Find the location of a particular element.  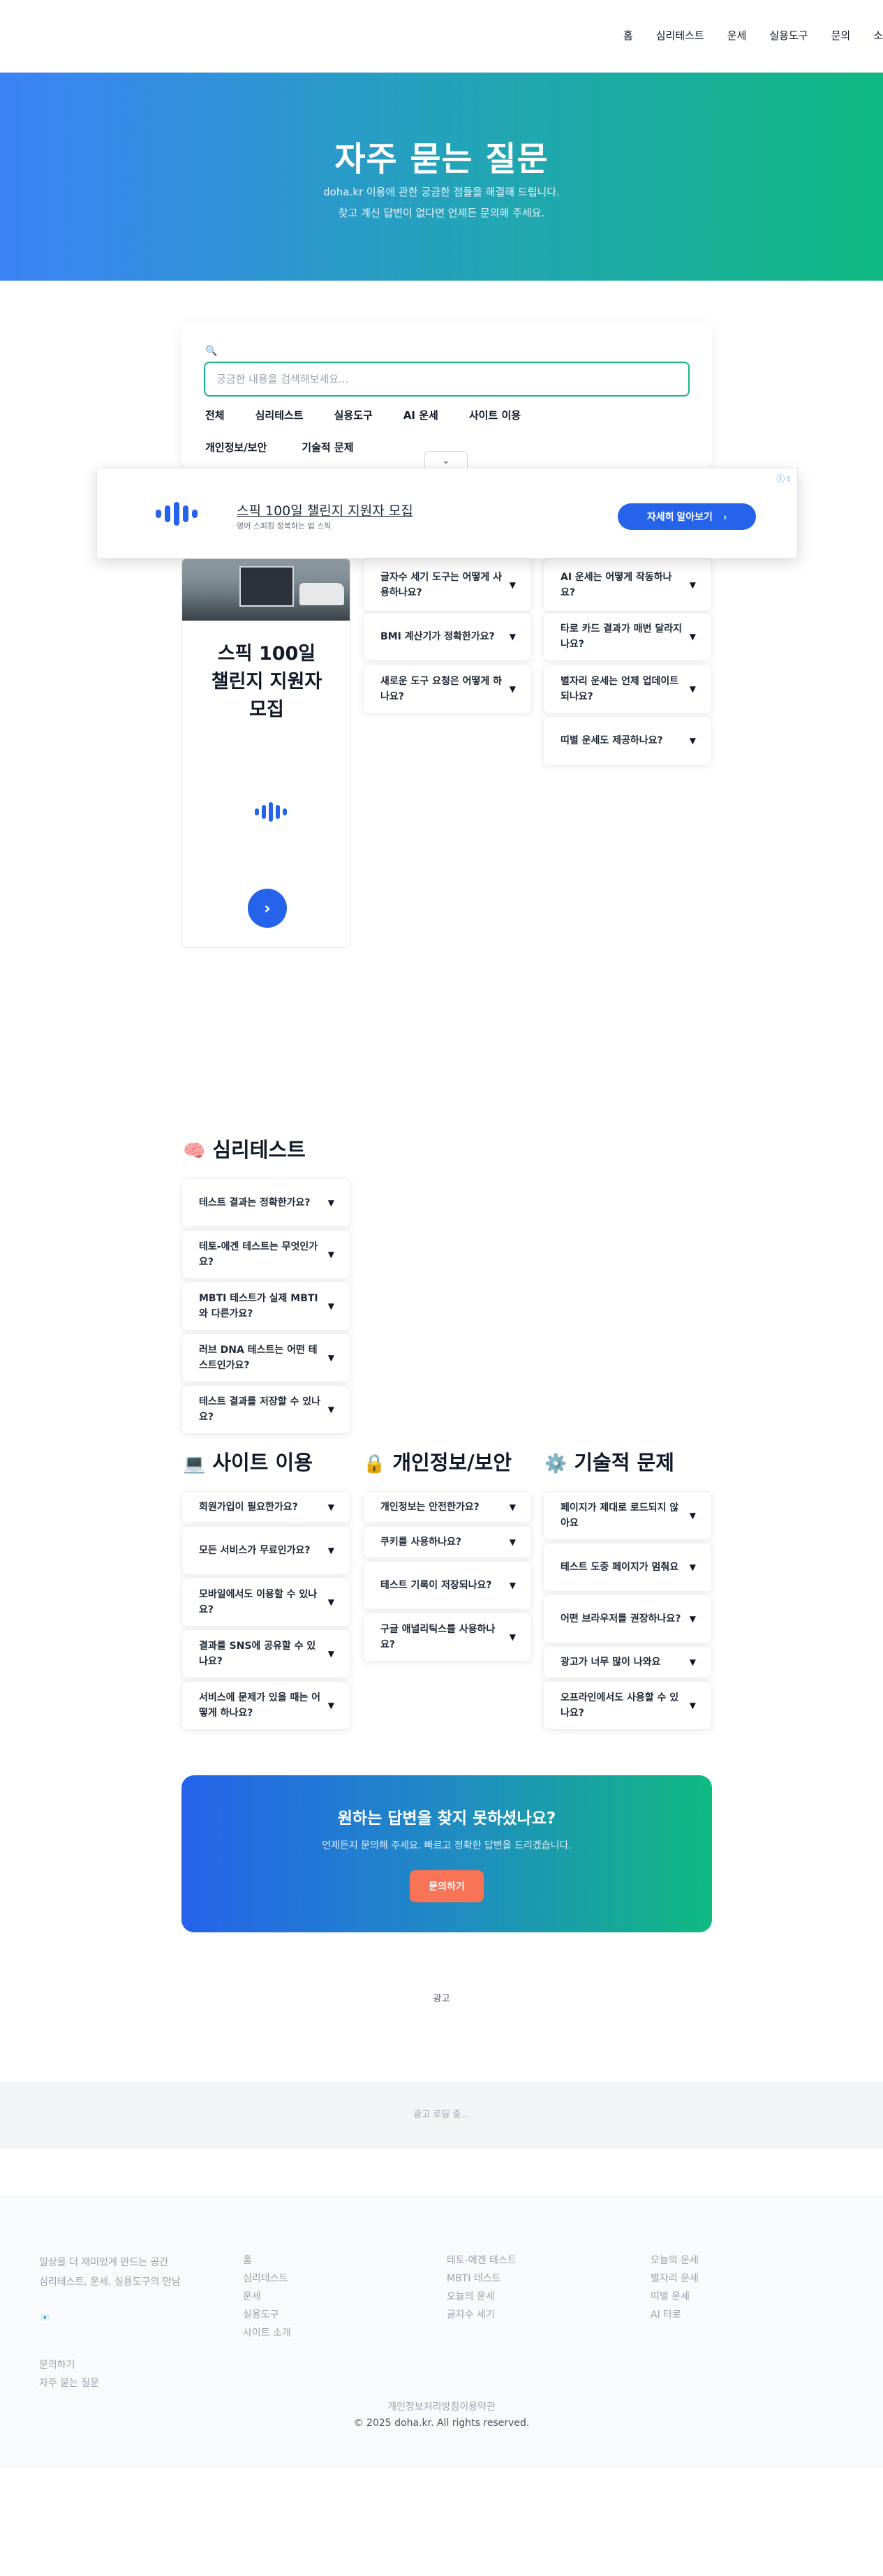

footer-link-contact: 문의하기 is located at coordinates (69, 2365).